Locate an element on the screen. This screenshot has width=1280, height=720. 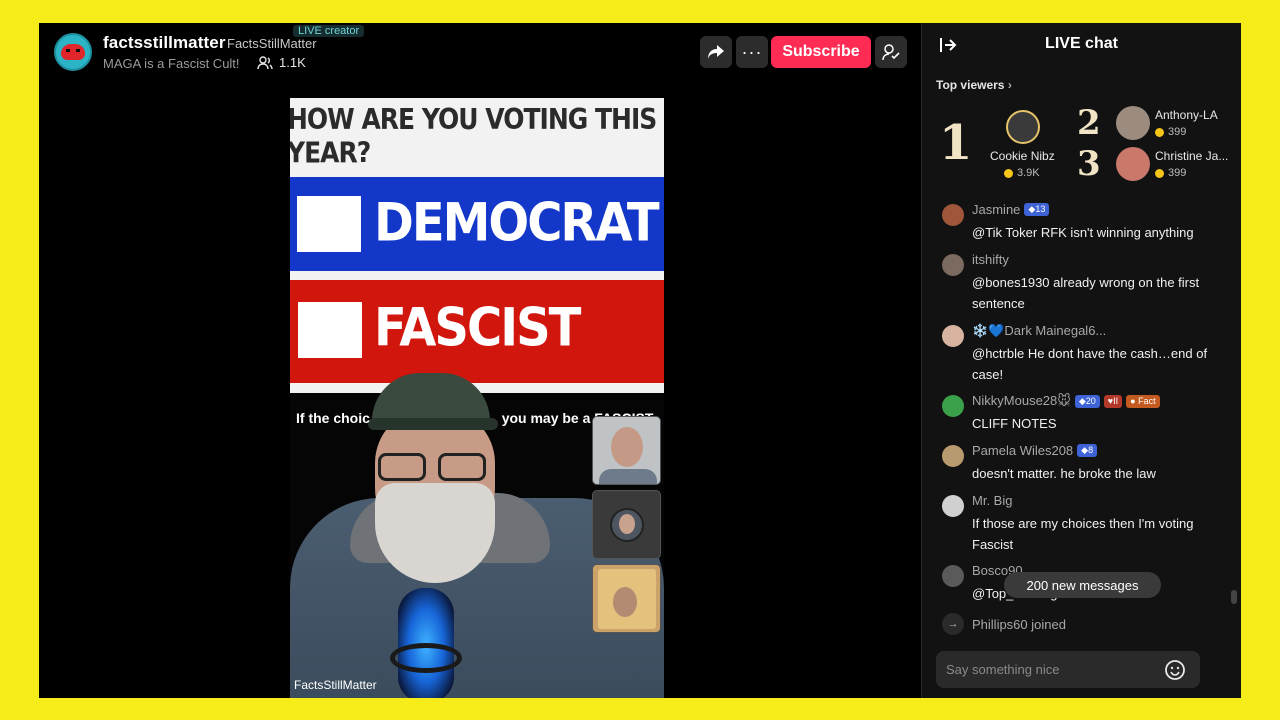
share-button is located at coordinates (716, 52).